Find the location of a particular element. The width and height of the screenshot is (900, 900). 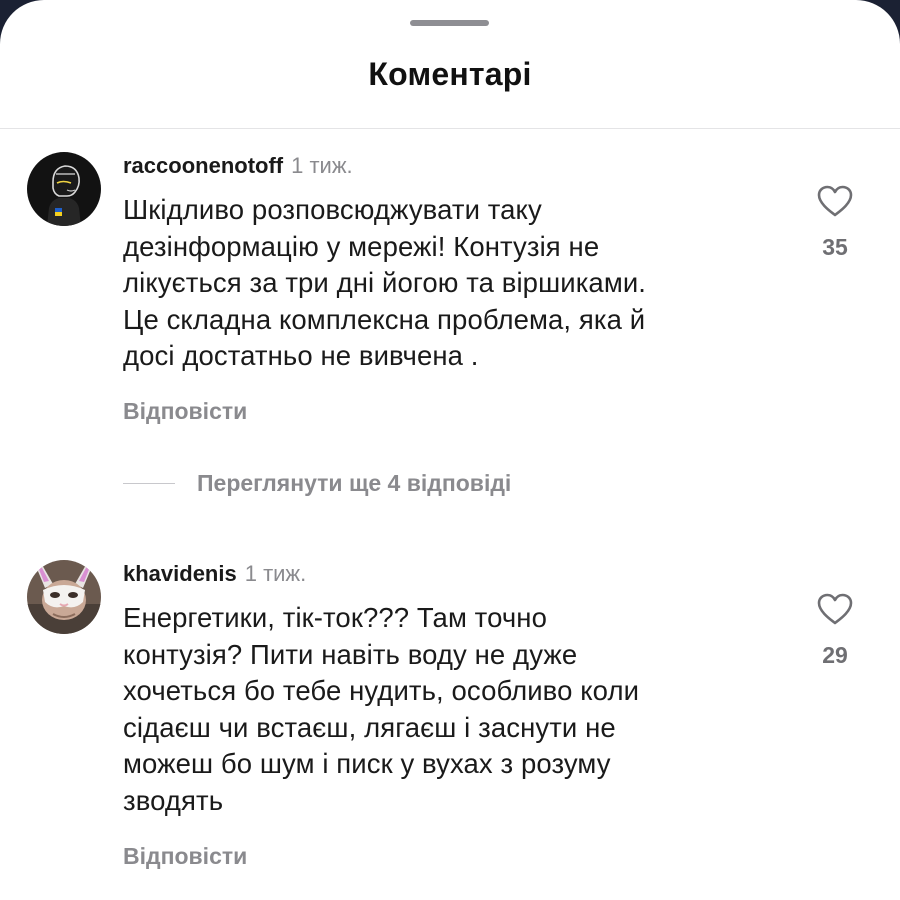

comment-text-line: Енергетики, тік-ток??? Там точно is located at coordinates (335, 617).